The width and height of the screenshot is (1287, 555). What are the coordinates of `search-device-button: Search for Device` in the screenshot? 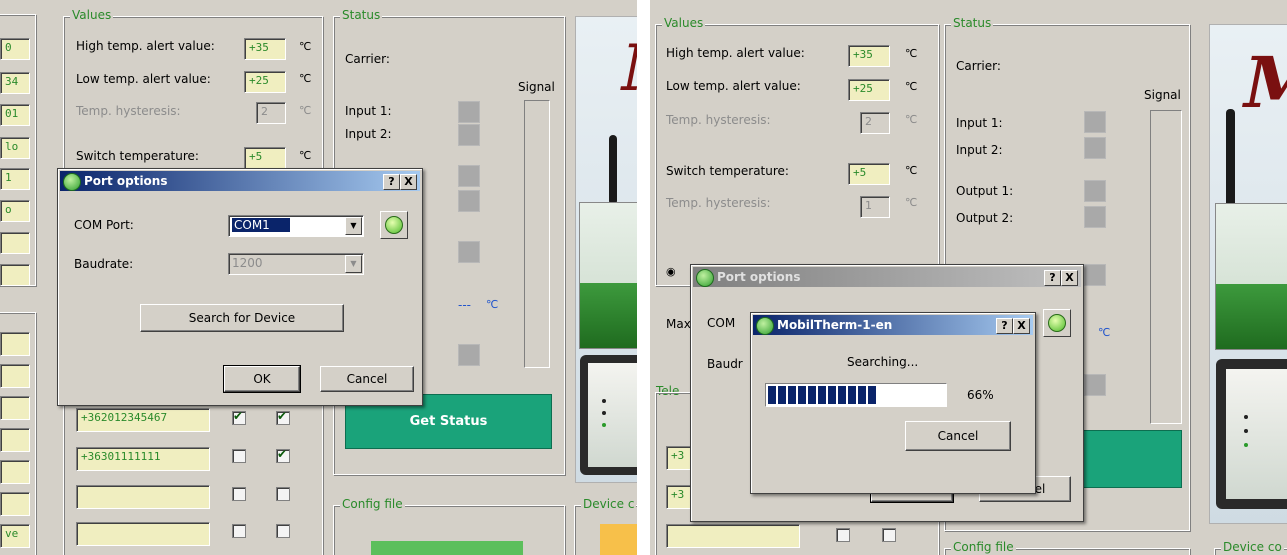 It's located at (242, 318).